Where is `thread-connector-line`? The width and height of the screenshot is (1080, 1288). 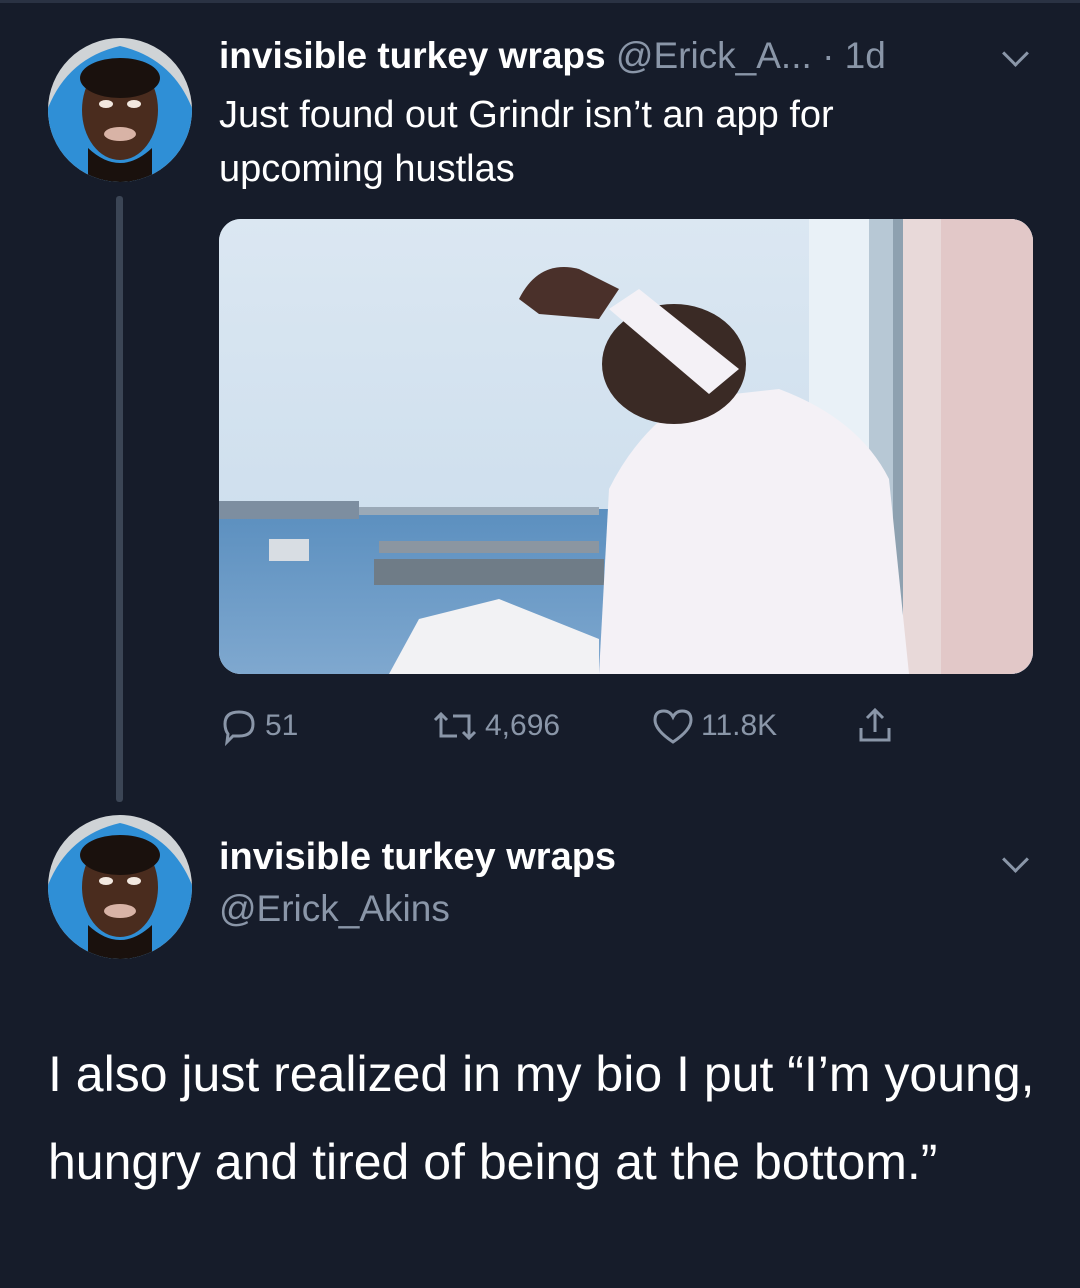 thread-connector-line is located at coordinates (119, 499).